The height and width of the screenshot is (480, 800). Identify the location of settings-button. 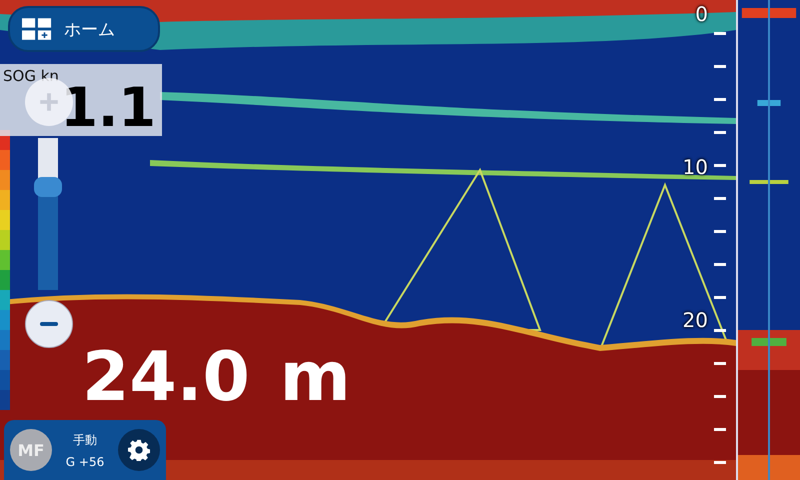
(139, 450).